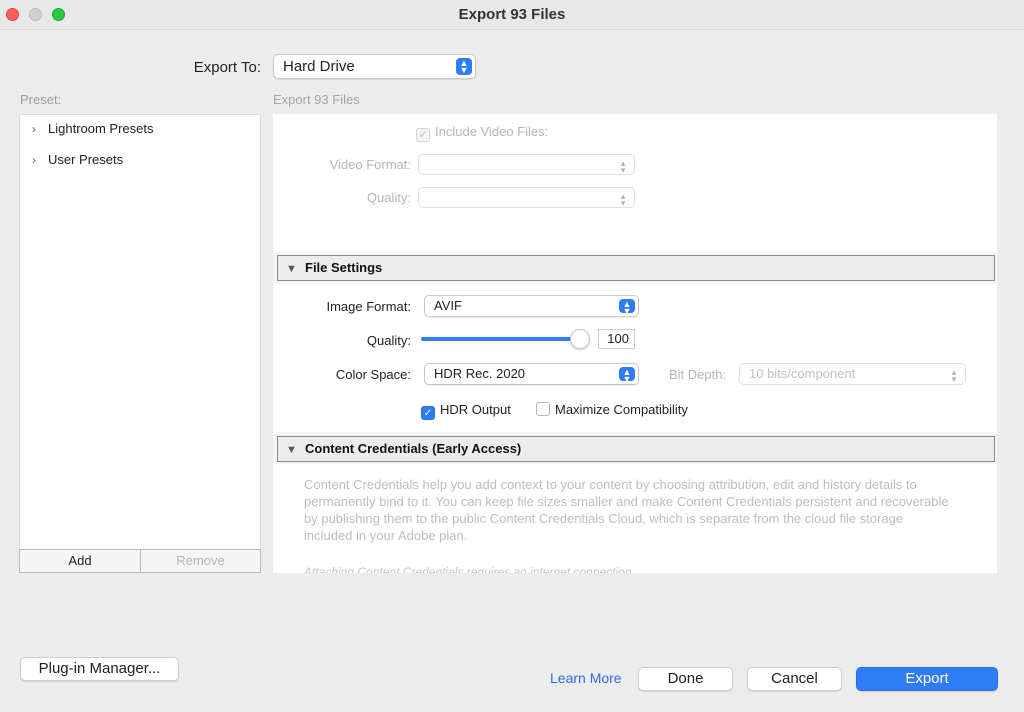 This screenshot has width=1024, height=712. Describe the element at coordinates (543, 409) in the screenshot. I see `checkbox-empty-icon` at that location.